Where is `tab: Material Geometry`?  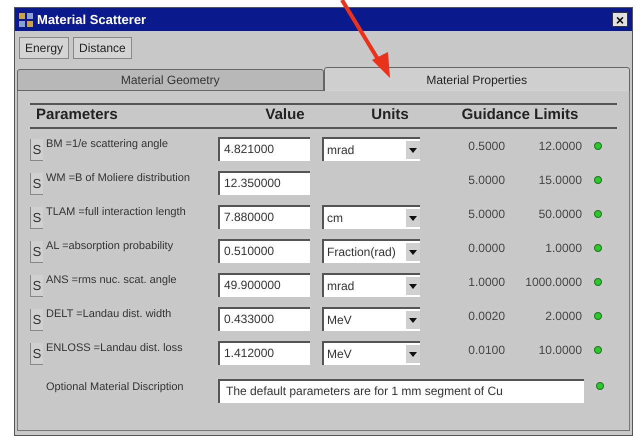
tab: Material Geometry is located at coordinates (170, 80).